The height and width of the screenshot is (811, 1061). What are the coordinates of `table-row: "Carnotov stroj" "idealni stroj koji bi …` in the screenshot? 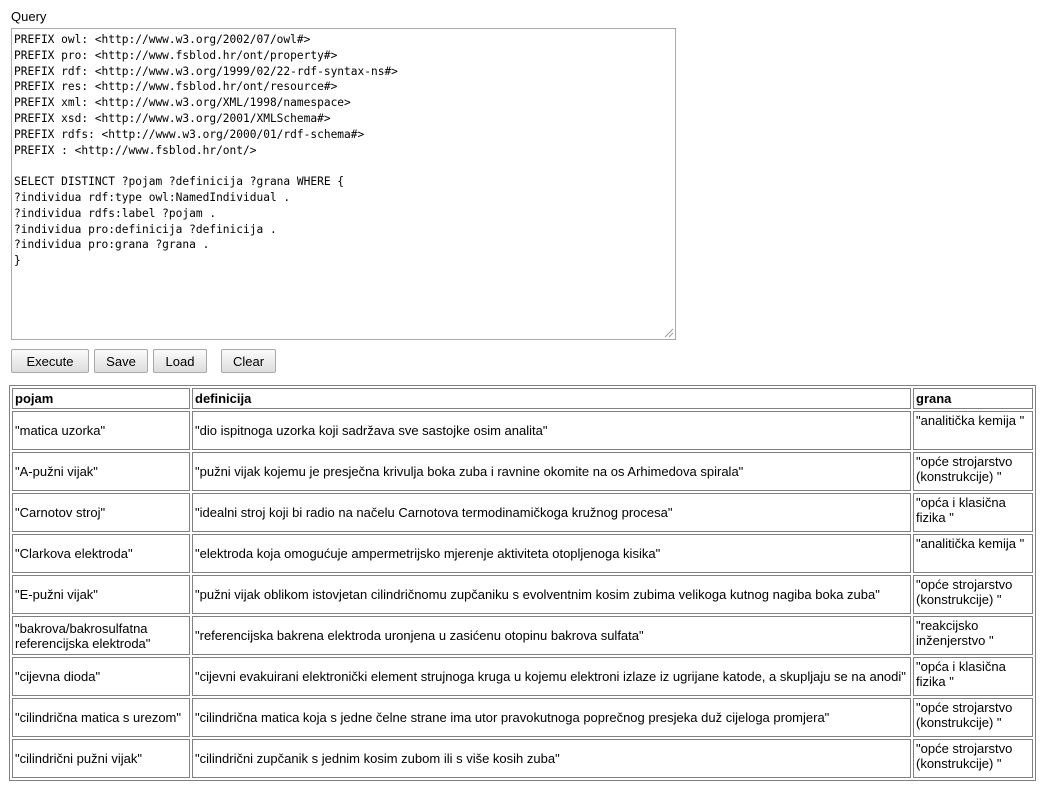 It's located at (522, 512).